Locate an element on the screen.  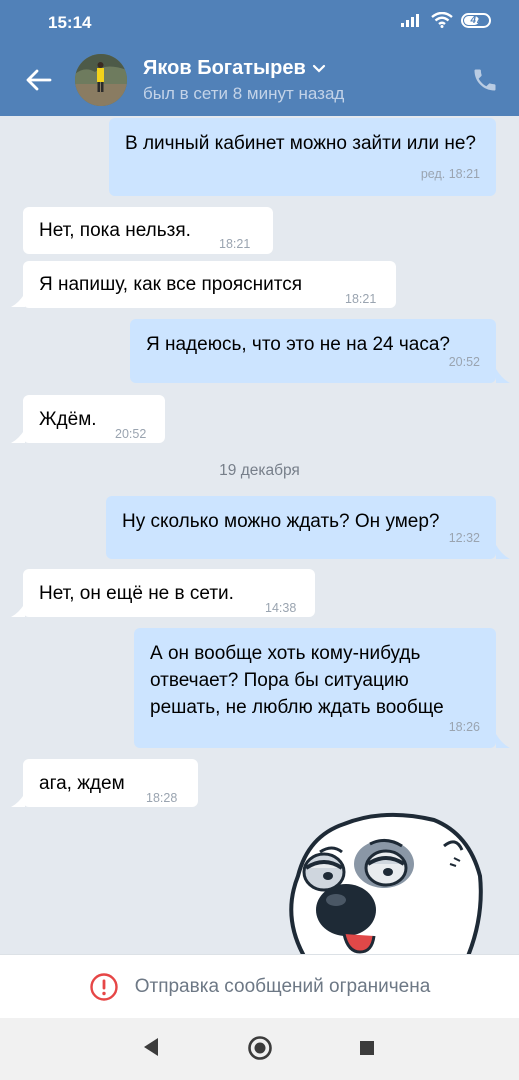
dog-sticker is located at coordinates (384, 880).